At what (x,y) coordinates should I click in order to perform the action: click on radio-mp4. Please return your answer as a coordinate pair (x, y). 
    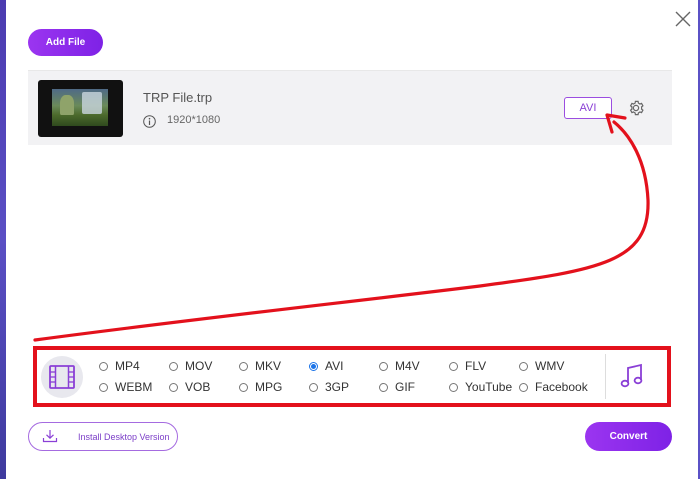
    Looking at the image, I should click on (103, 366).